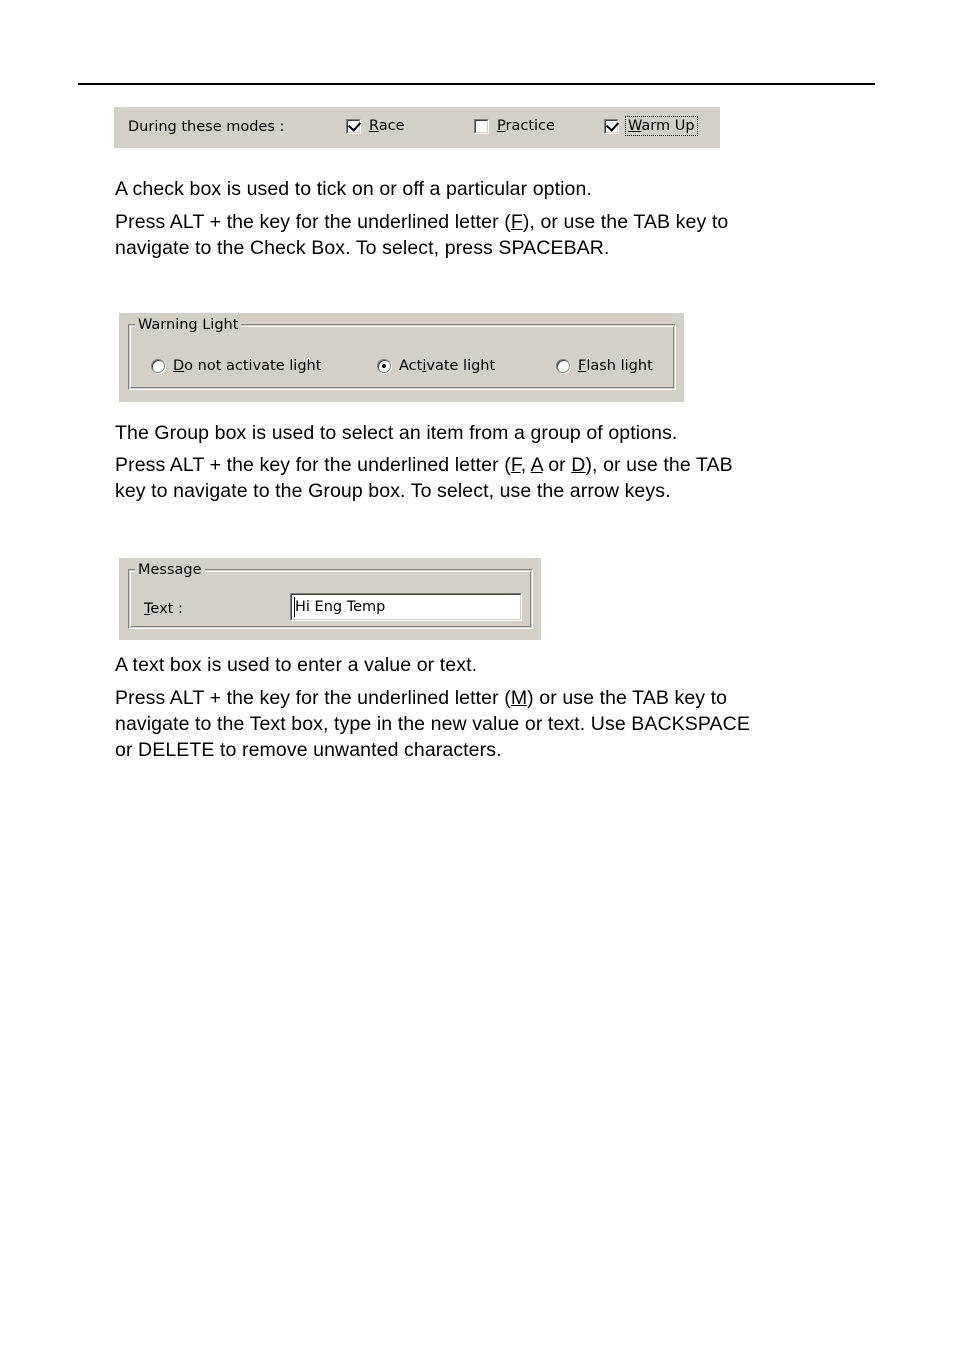 The image size is (954, 1349). I want to click on message-text-label: Text :, so click(163, 609).